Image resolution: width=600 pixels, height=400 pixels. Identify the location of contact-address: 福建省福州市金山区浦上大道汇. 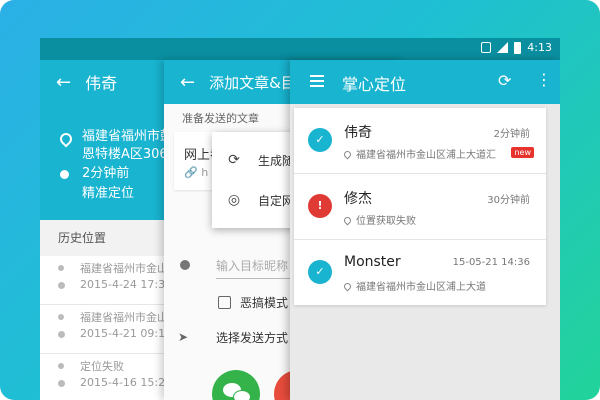
(419, 153).